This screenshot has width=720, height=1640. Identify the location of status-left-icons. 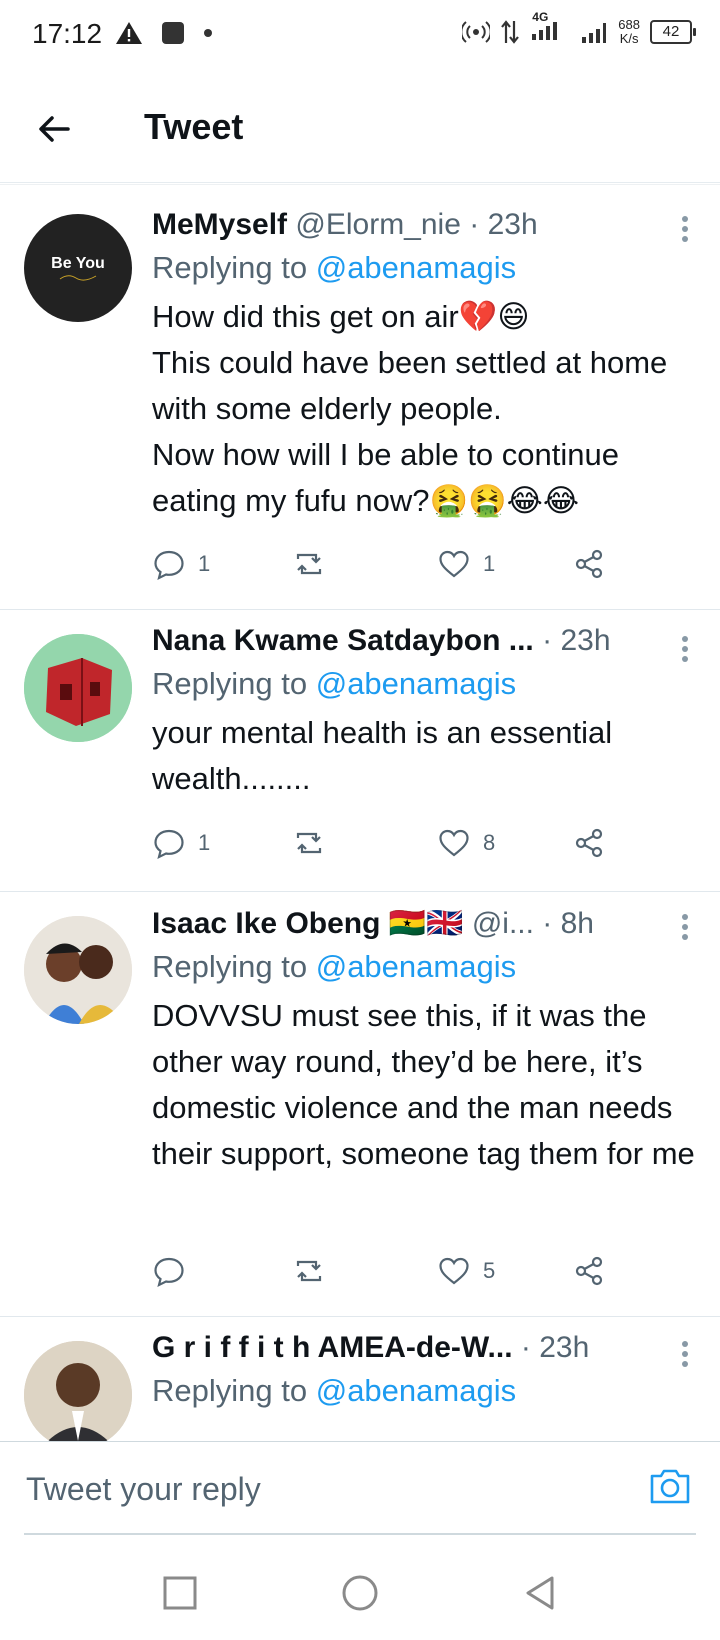
(164, 33).